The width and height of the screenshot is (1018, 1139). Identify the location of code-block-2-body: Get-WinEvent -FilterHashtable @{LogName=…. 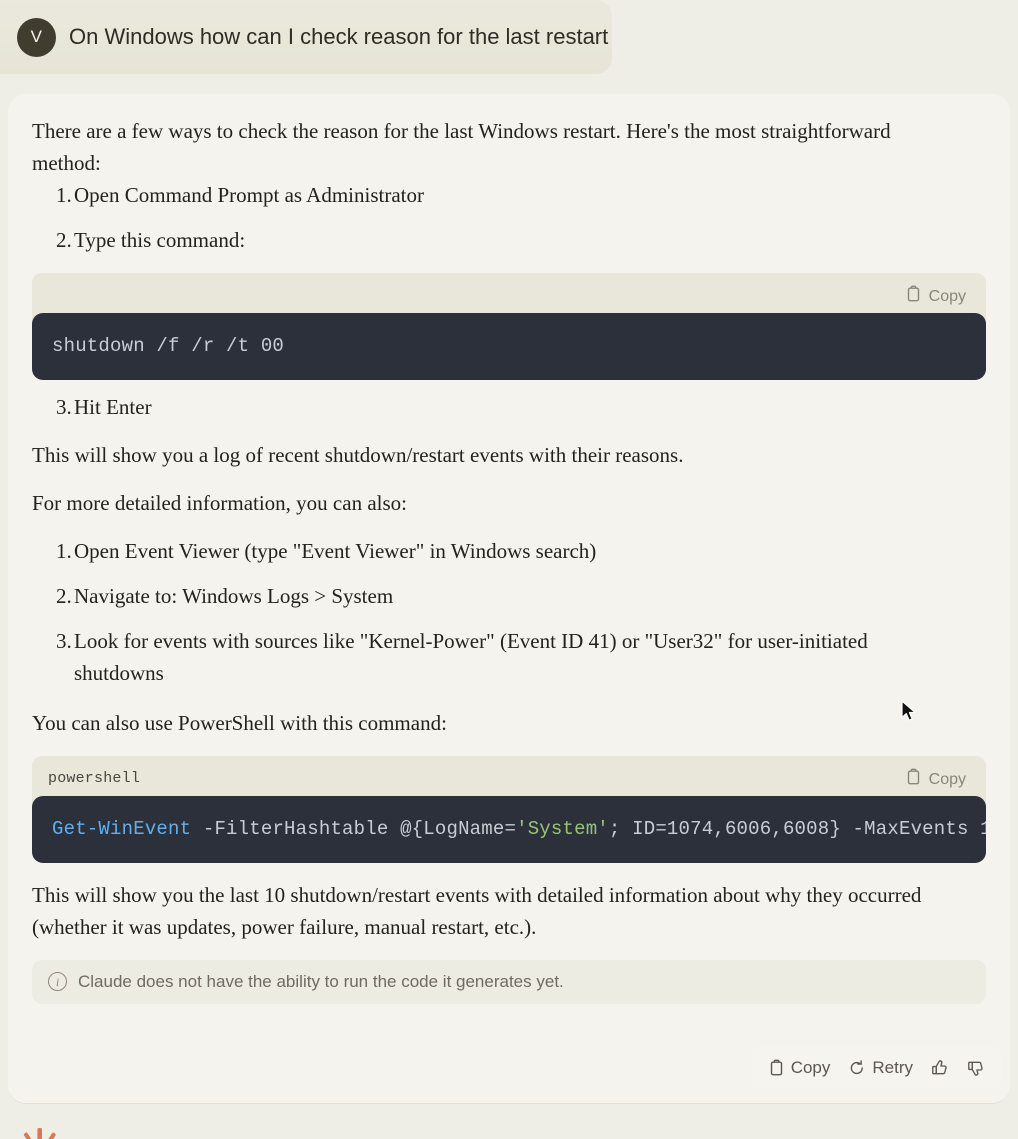
(509, 829).